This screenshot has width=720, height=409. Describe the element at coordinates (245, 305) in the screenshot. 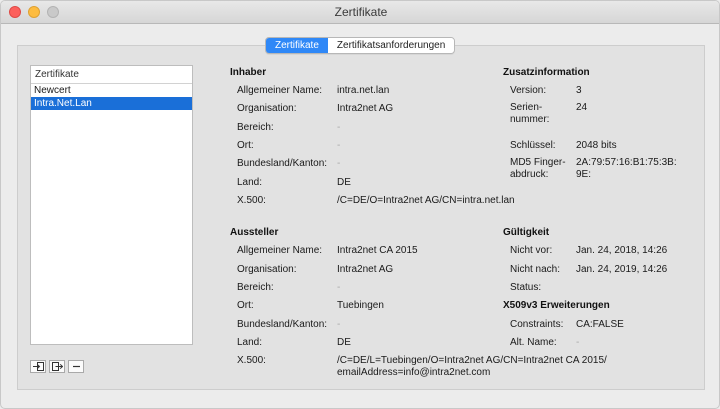

I see `issuer-locality-label: Ort:` at that location.